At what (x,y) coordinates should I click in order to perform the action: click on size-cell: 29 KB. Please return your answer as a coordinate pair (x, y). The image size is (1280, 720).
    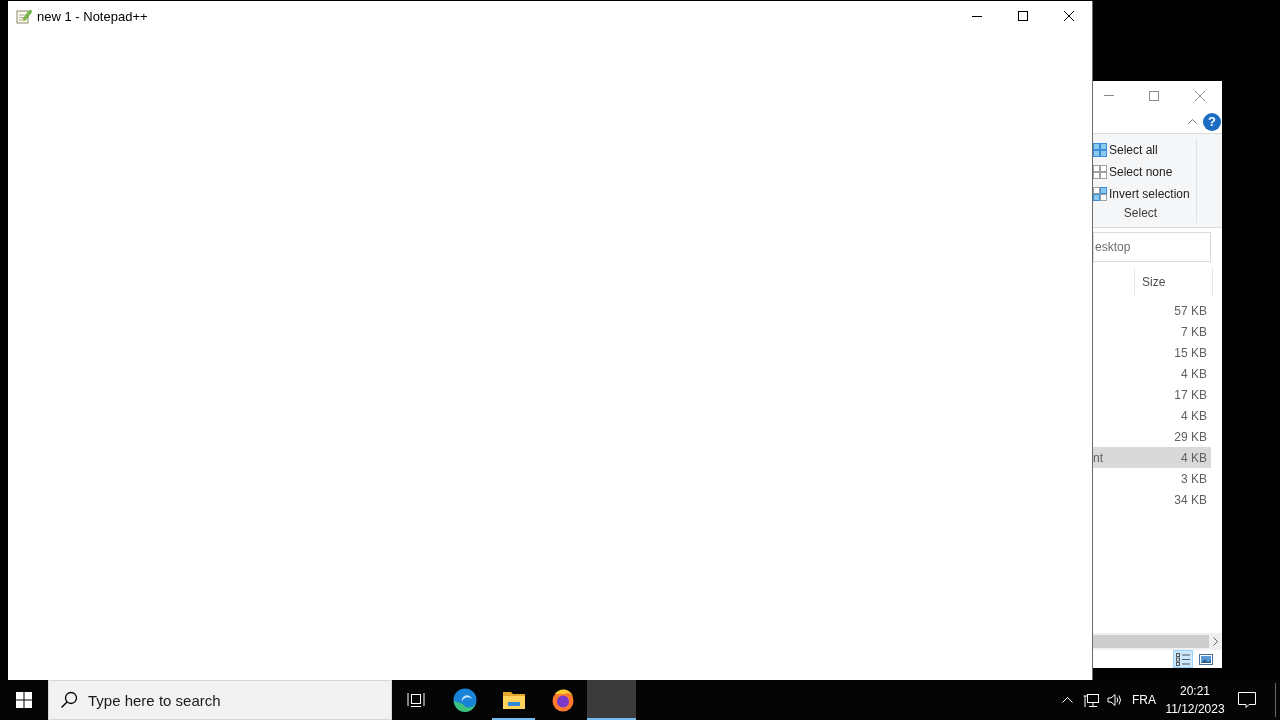
    Looking at the image, I should click on (1190, 436).